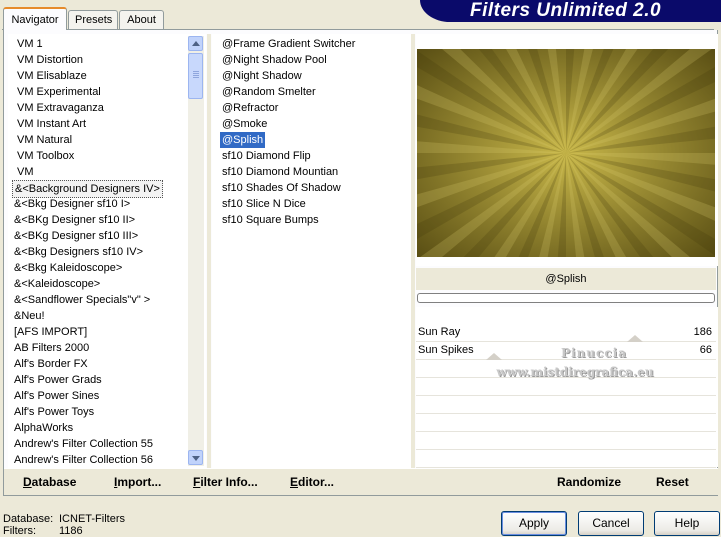 The image size is (721, 537). Describe the element at coordinates (83, 460) in the screenshot. I see `category-item: Andrew's Filter Collection 56` at that location.